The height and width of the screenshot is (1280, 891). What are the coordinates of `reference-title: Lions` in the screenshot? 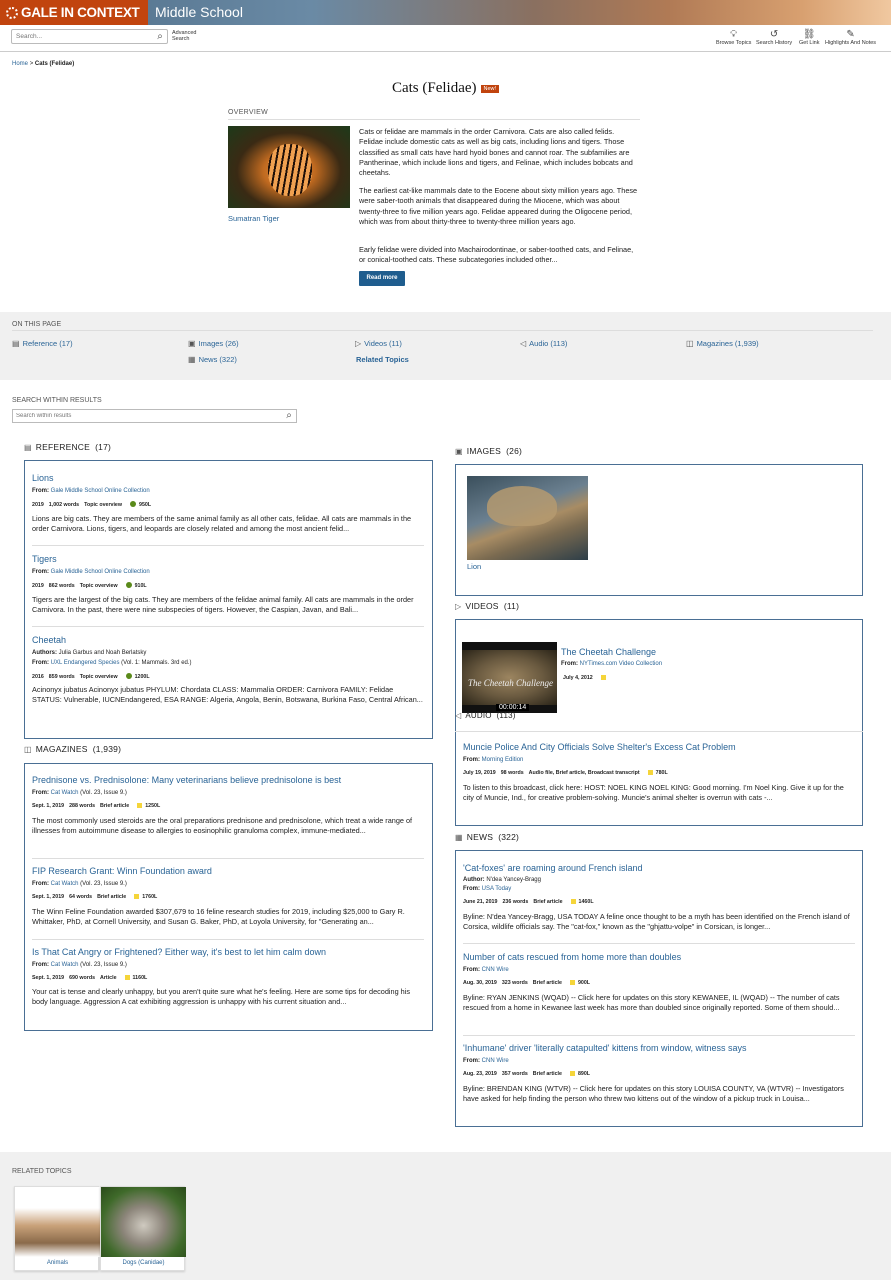 It's located at (43, 478).